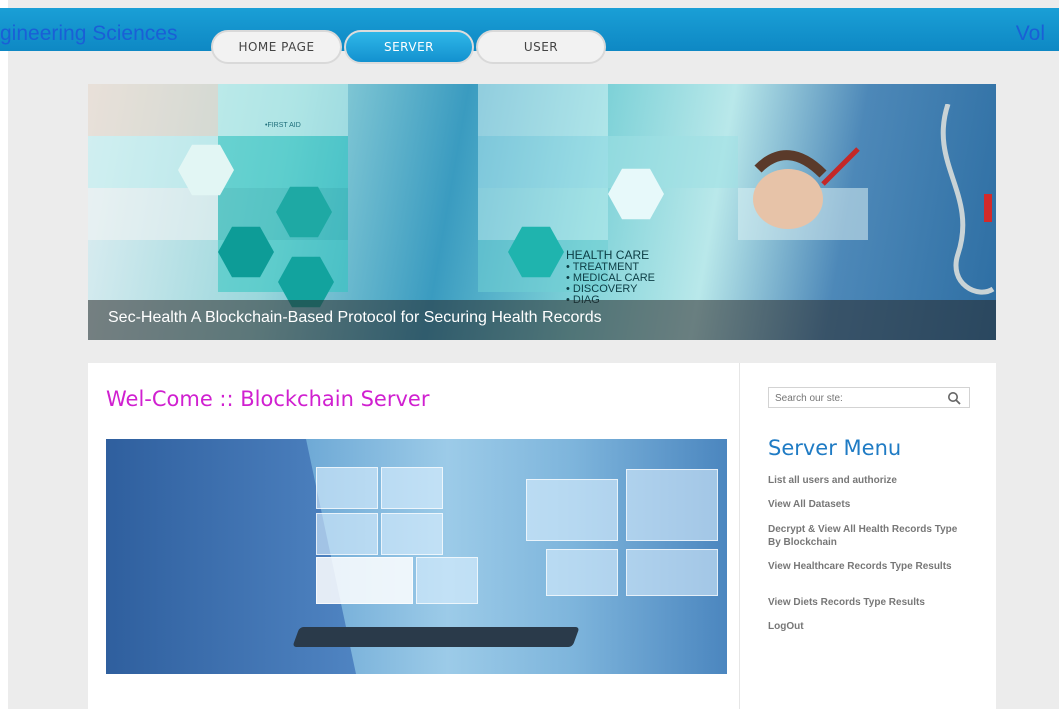  Describe the element at coordinates (868, 626) in the screenshot. I see `menu-item-logout: LogOut` at that location.